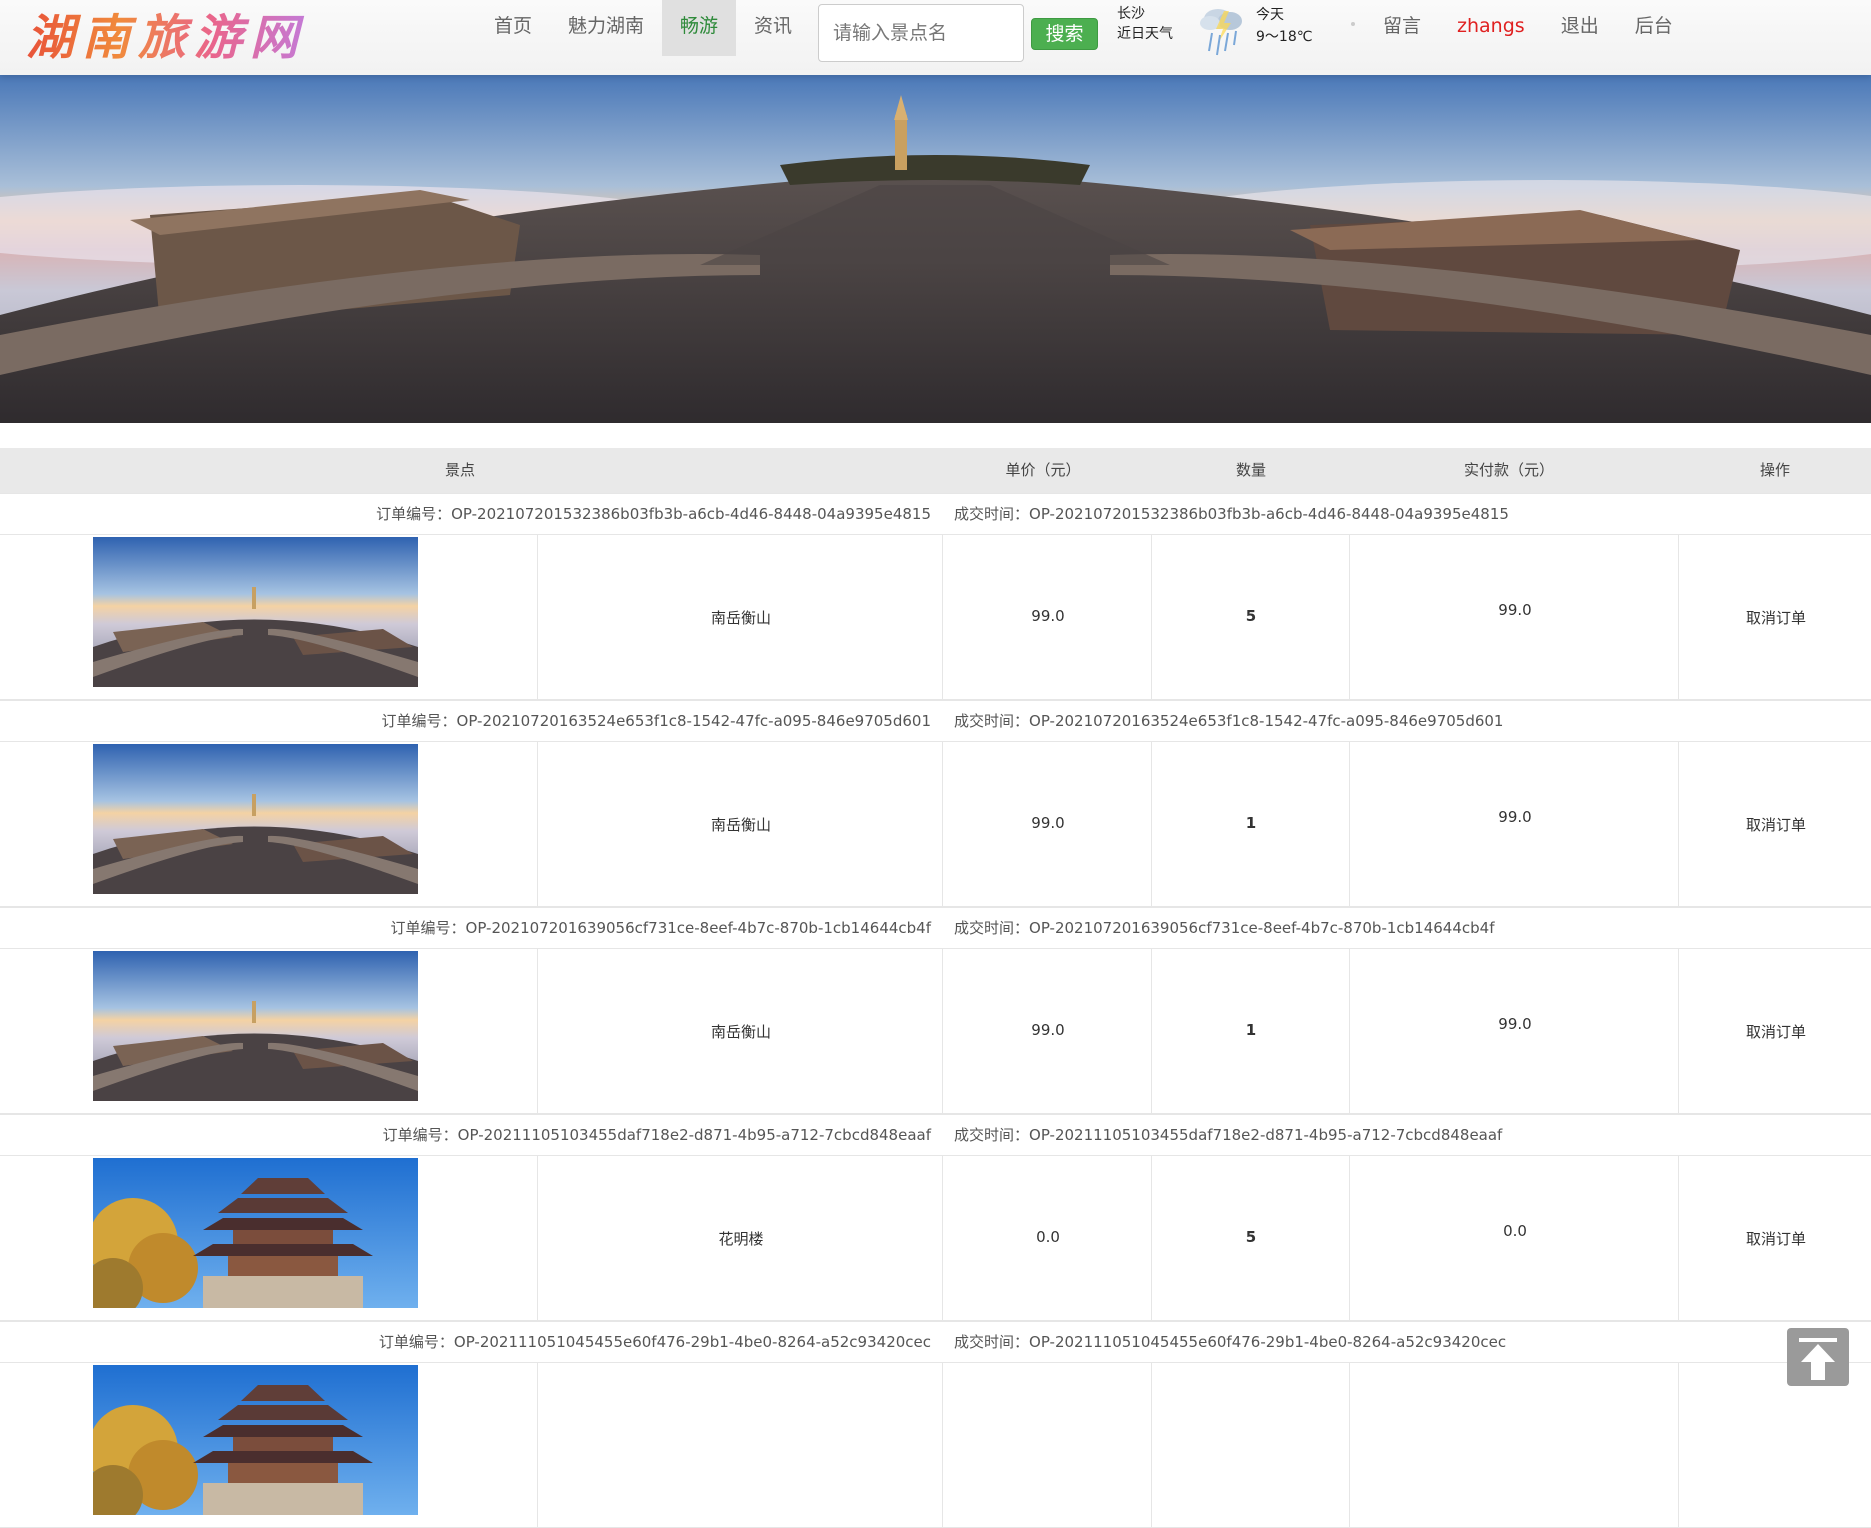  Describe the element at coordinates (1064, 34) in the screenshot. I see `search-button: 搜索` at that location.